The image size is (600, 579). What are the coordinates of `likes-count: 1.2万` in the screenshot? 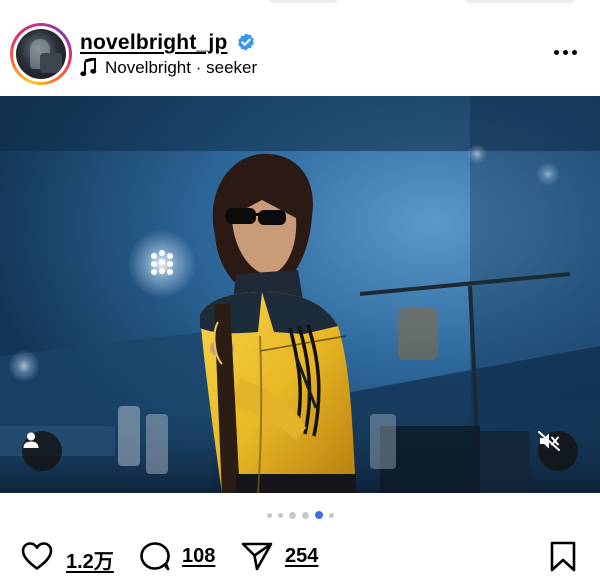 It's located at (90, 559).